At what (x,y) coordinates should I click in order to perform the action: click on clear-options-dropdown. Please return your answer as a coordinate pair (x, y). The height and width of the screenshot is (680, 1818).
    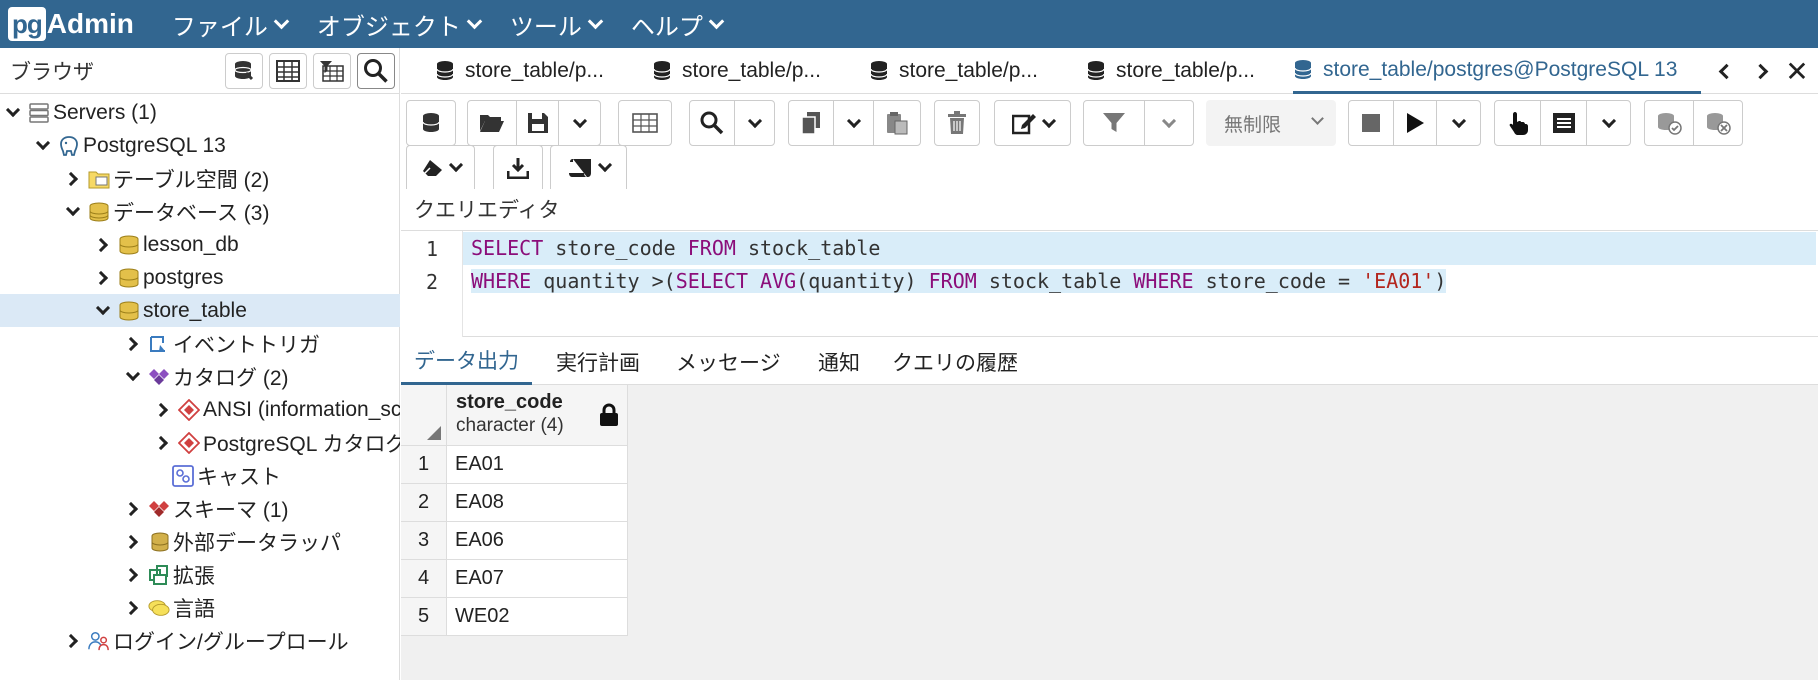
    Looking at the image, I should click on (440, 167).